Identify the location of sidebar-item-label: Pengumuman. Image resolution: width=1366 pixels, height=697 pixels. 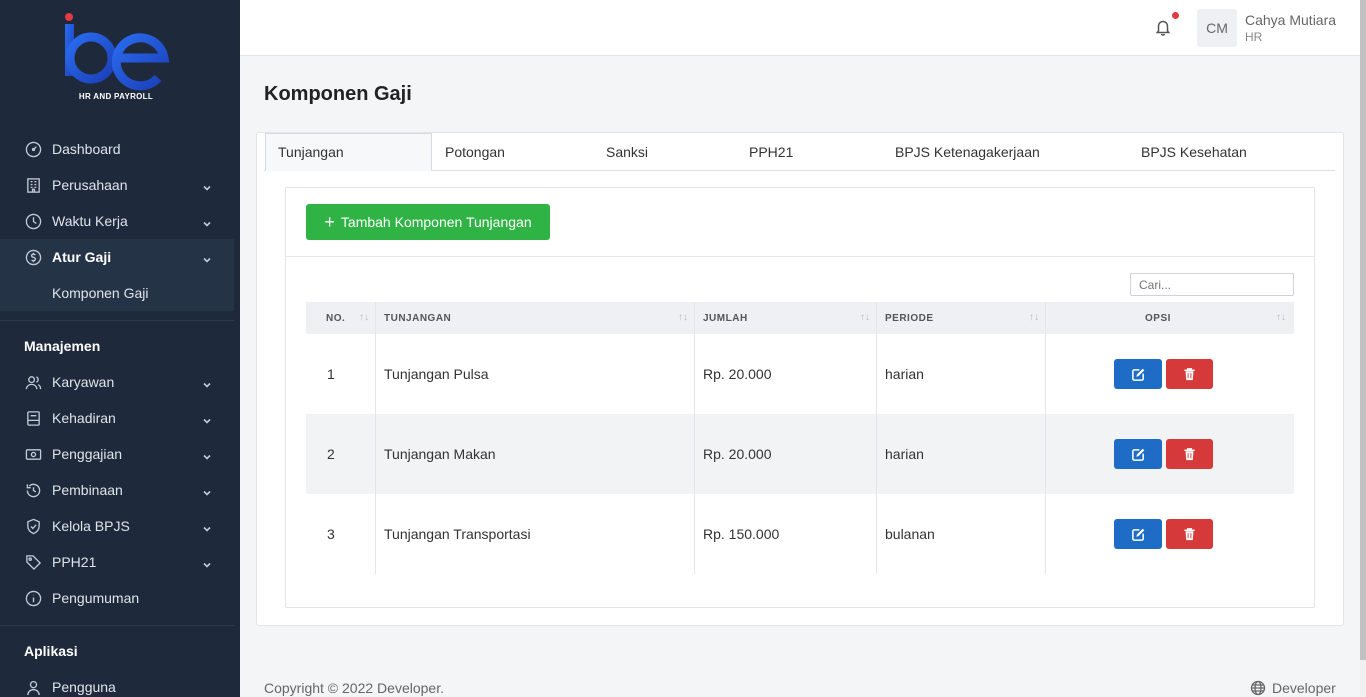
(96, 598).